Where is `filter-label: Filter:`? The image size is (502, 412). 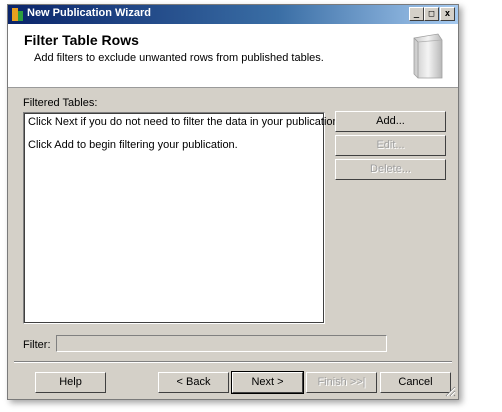 filter-label: Filter: is located at coordinates (37, 345).